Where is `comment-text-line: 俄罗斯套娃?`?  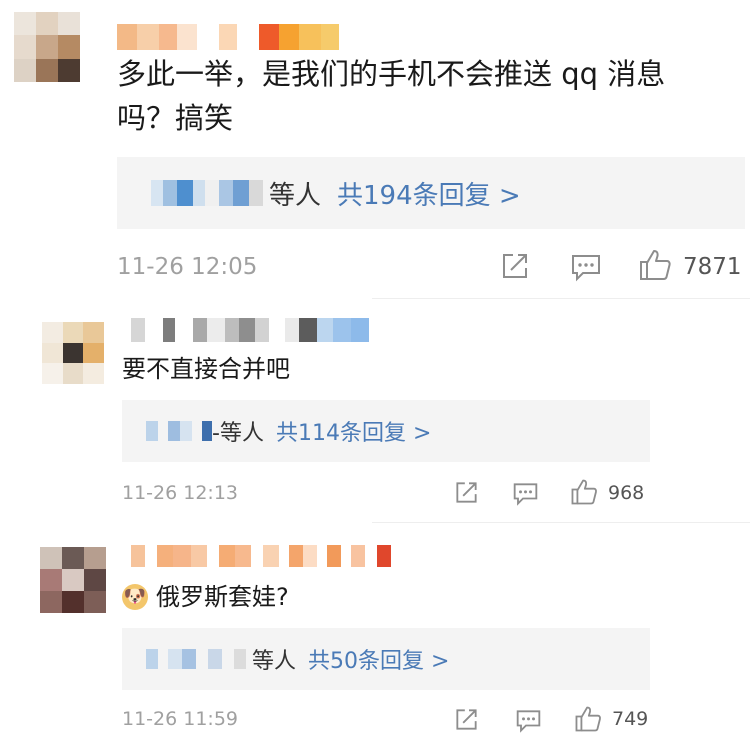
comment-text-line: 俄罗斯套娃? is located at coordinates (222, 597).